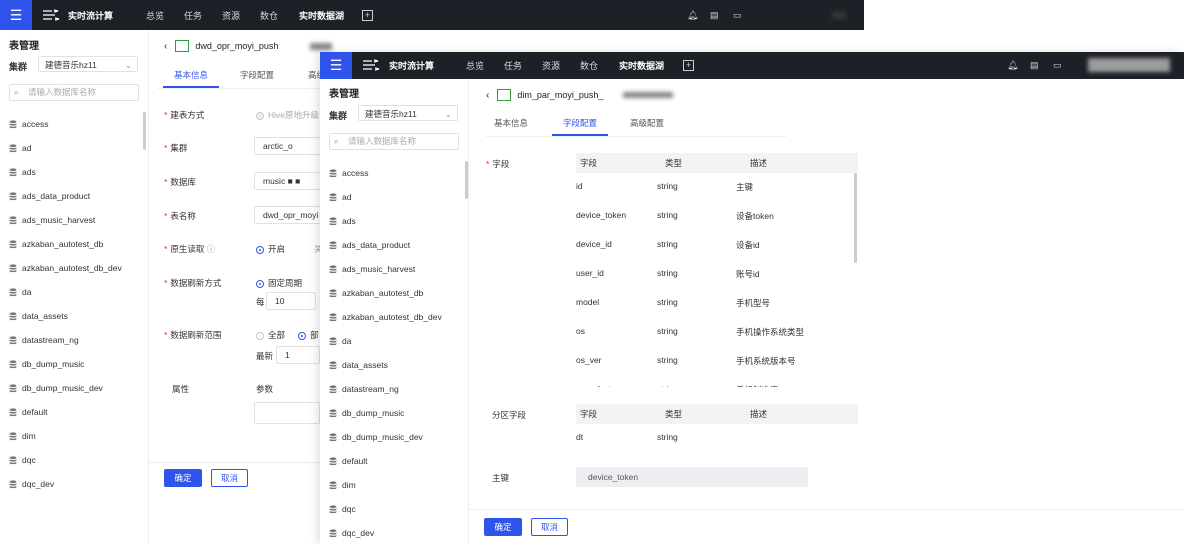  What do you see at coordinates (667, 385) in the screenshot?
I see `field-type: string` at bounding box center [667, 385].